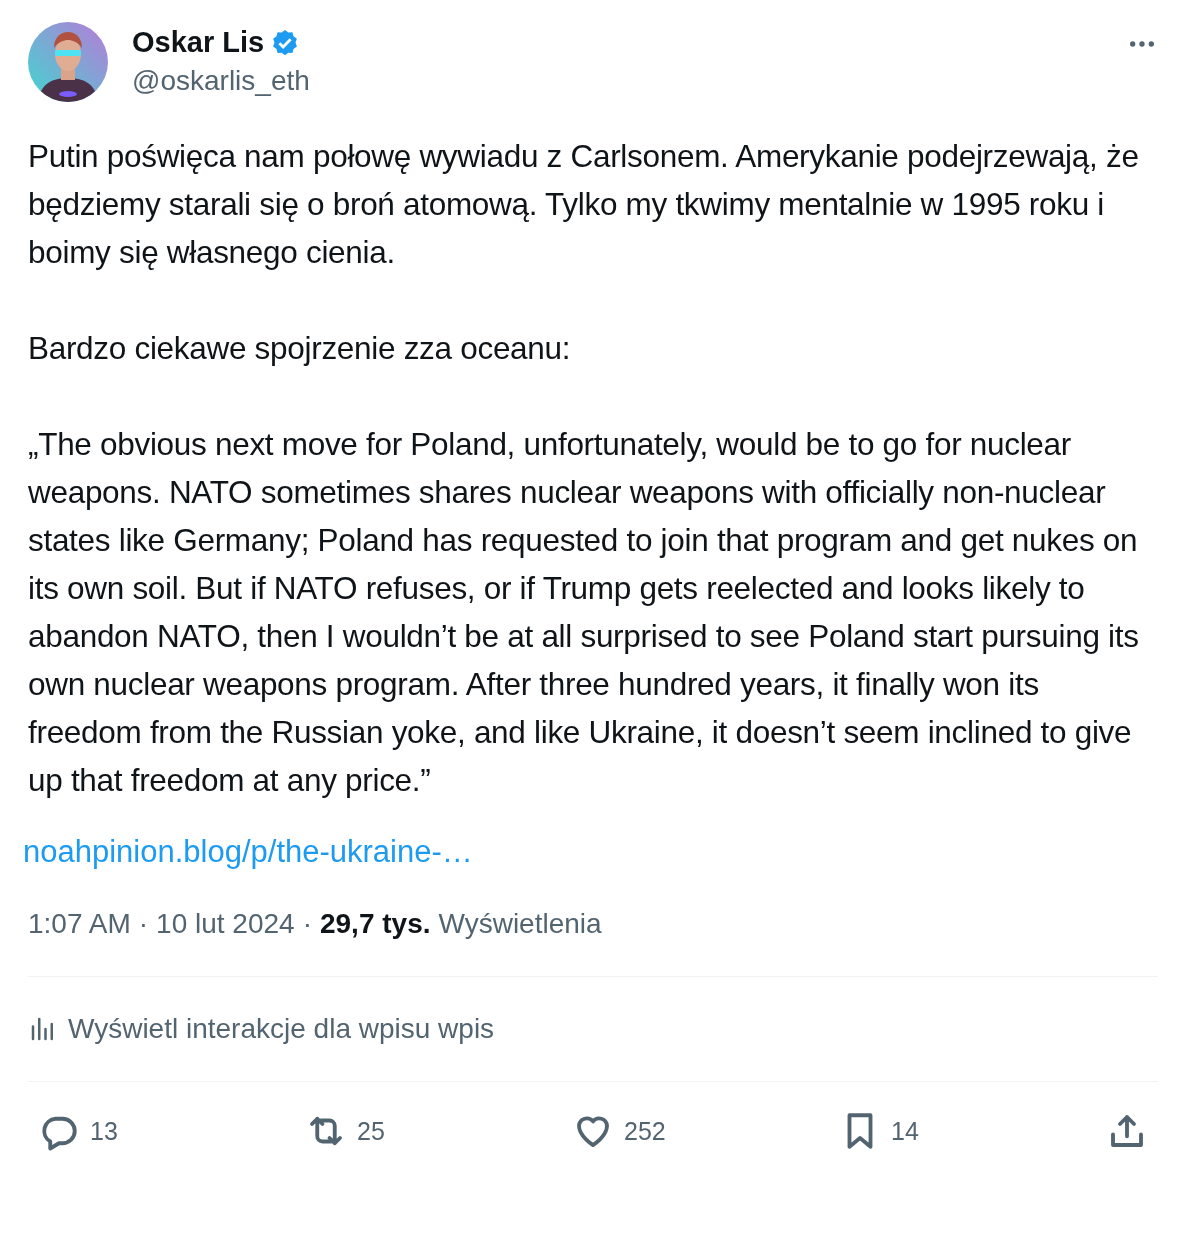 The height and width of the screenshot is (1246, 1184). What do you see at coordinates (520, 924) in the screenshot?
I see `views-label: Wyświetlenia` at bounding box center [520, 924].